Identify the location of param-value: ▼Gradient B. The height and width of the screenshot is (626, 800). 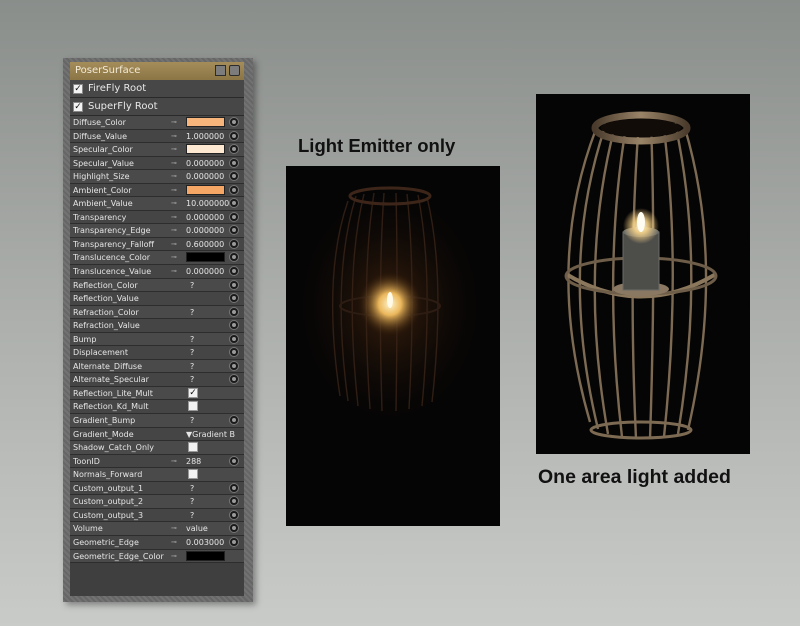
(210, 434).